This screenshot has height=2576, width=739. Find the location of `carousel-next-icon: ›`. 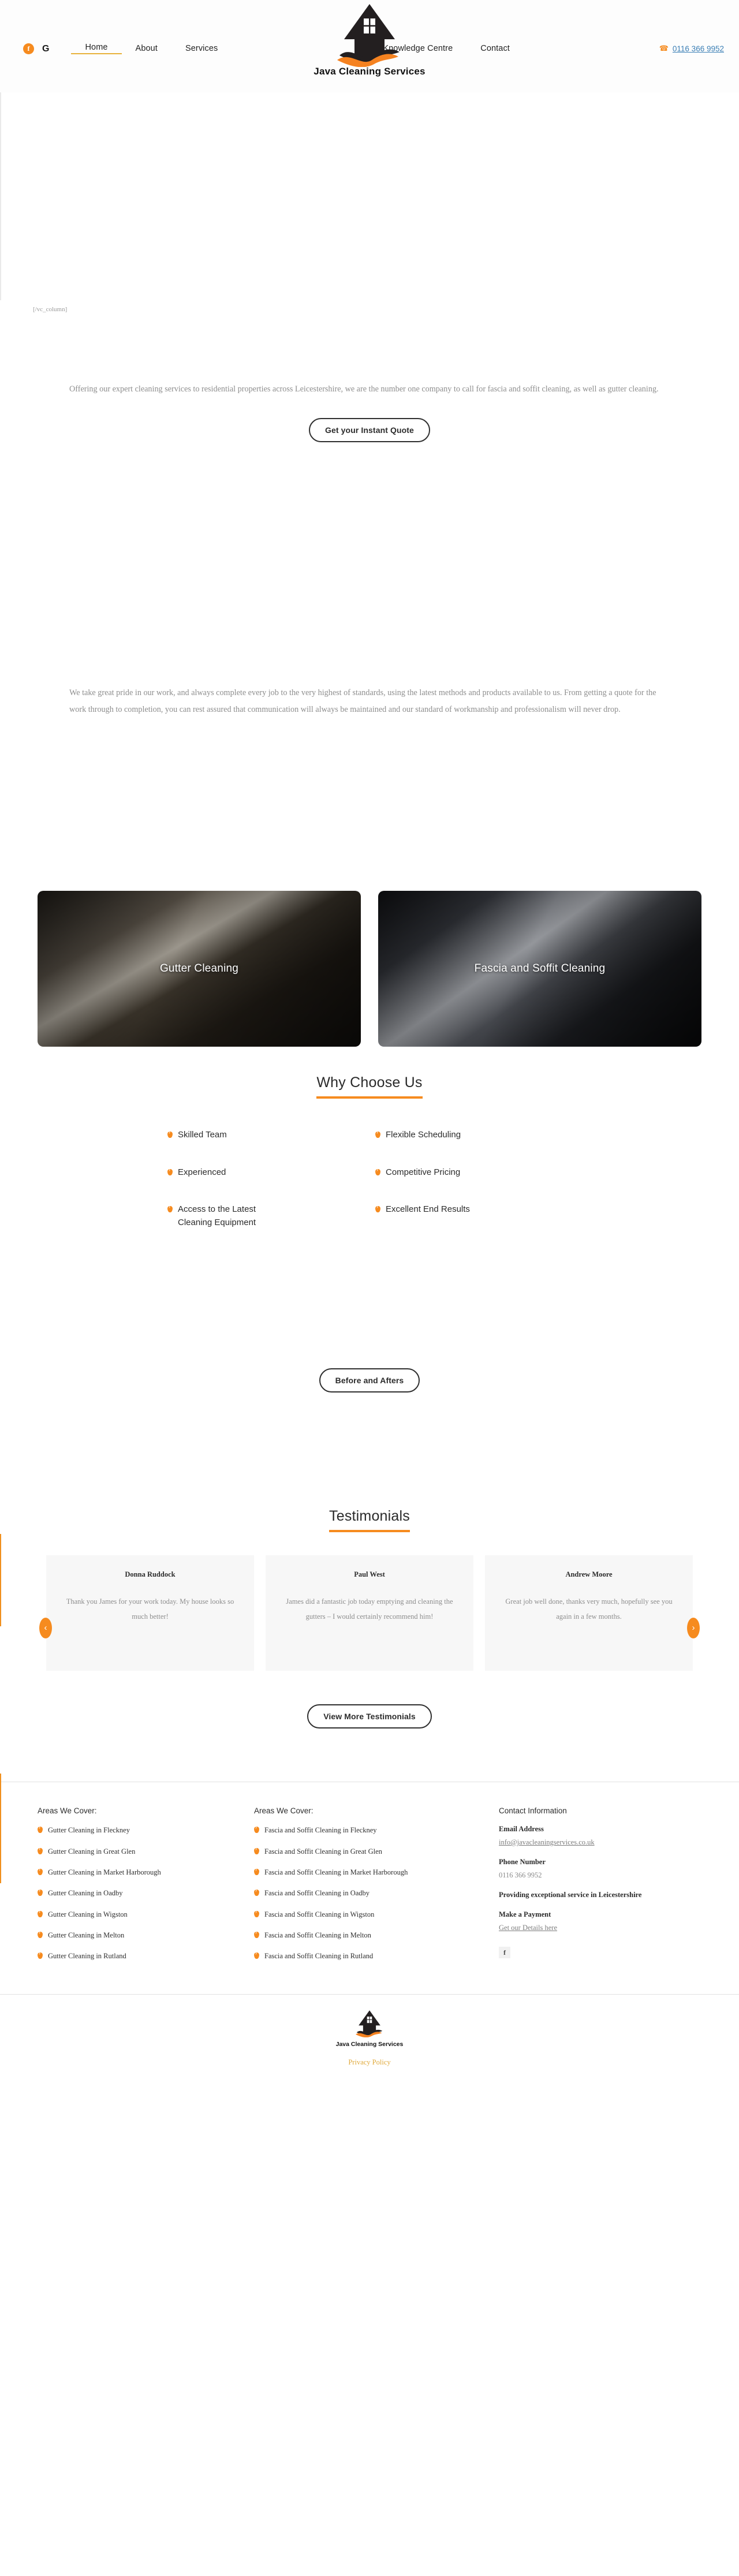

carousel-next-icon: › is located at coordinates (694, 1628).